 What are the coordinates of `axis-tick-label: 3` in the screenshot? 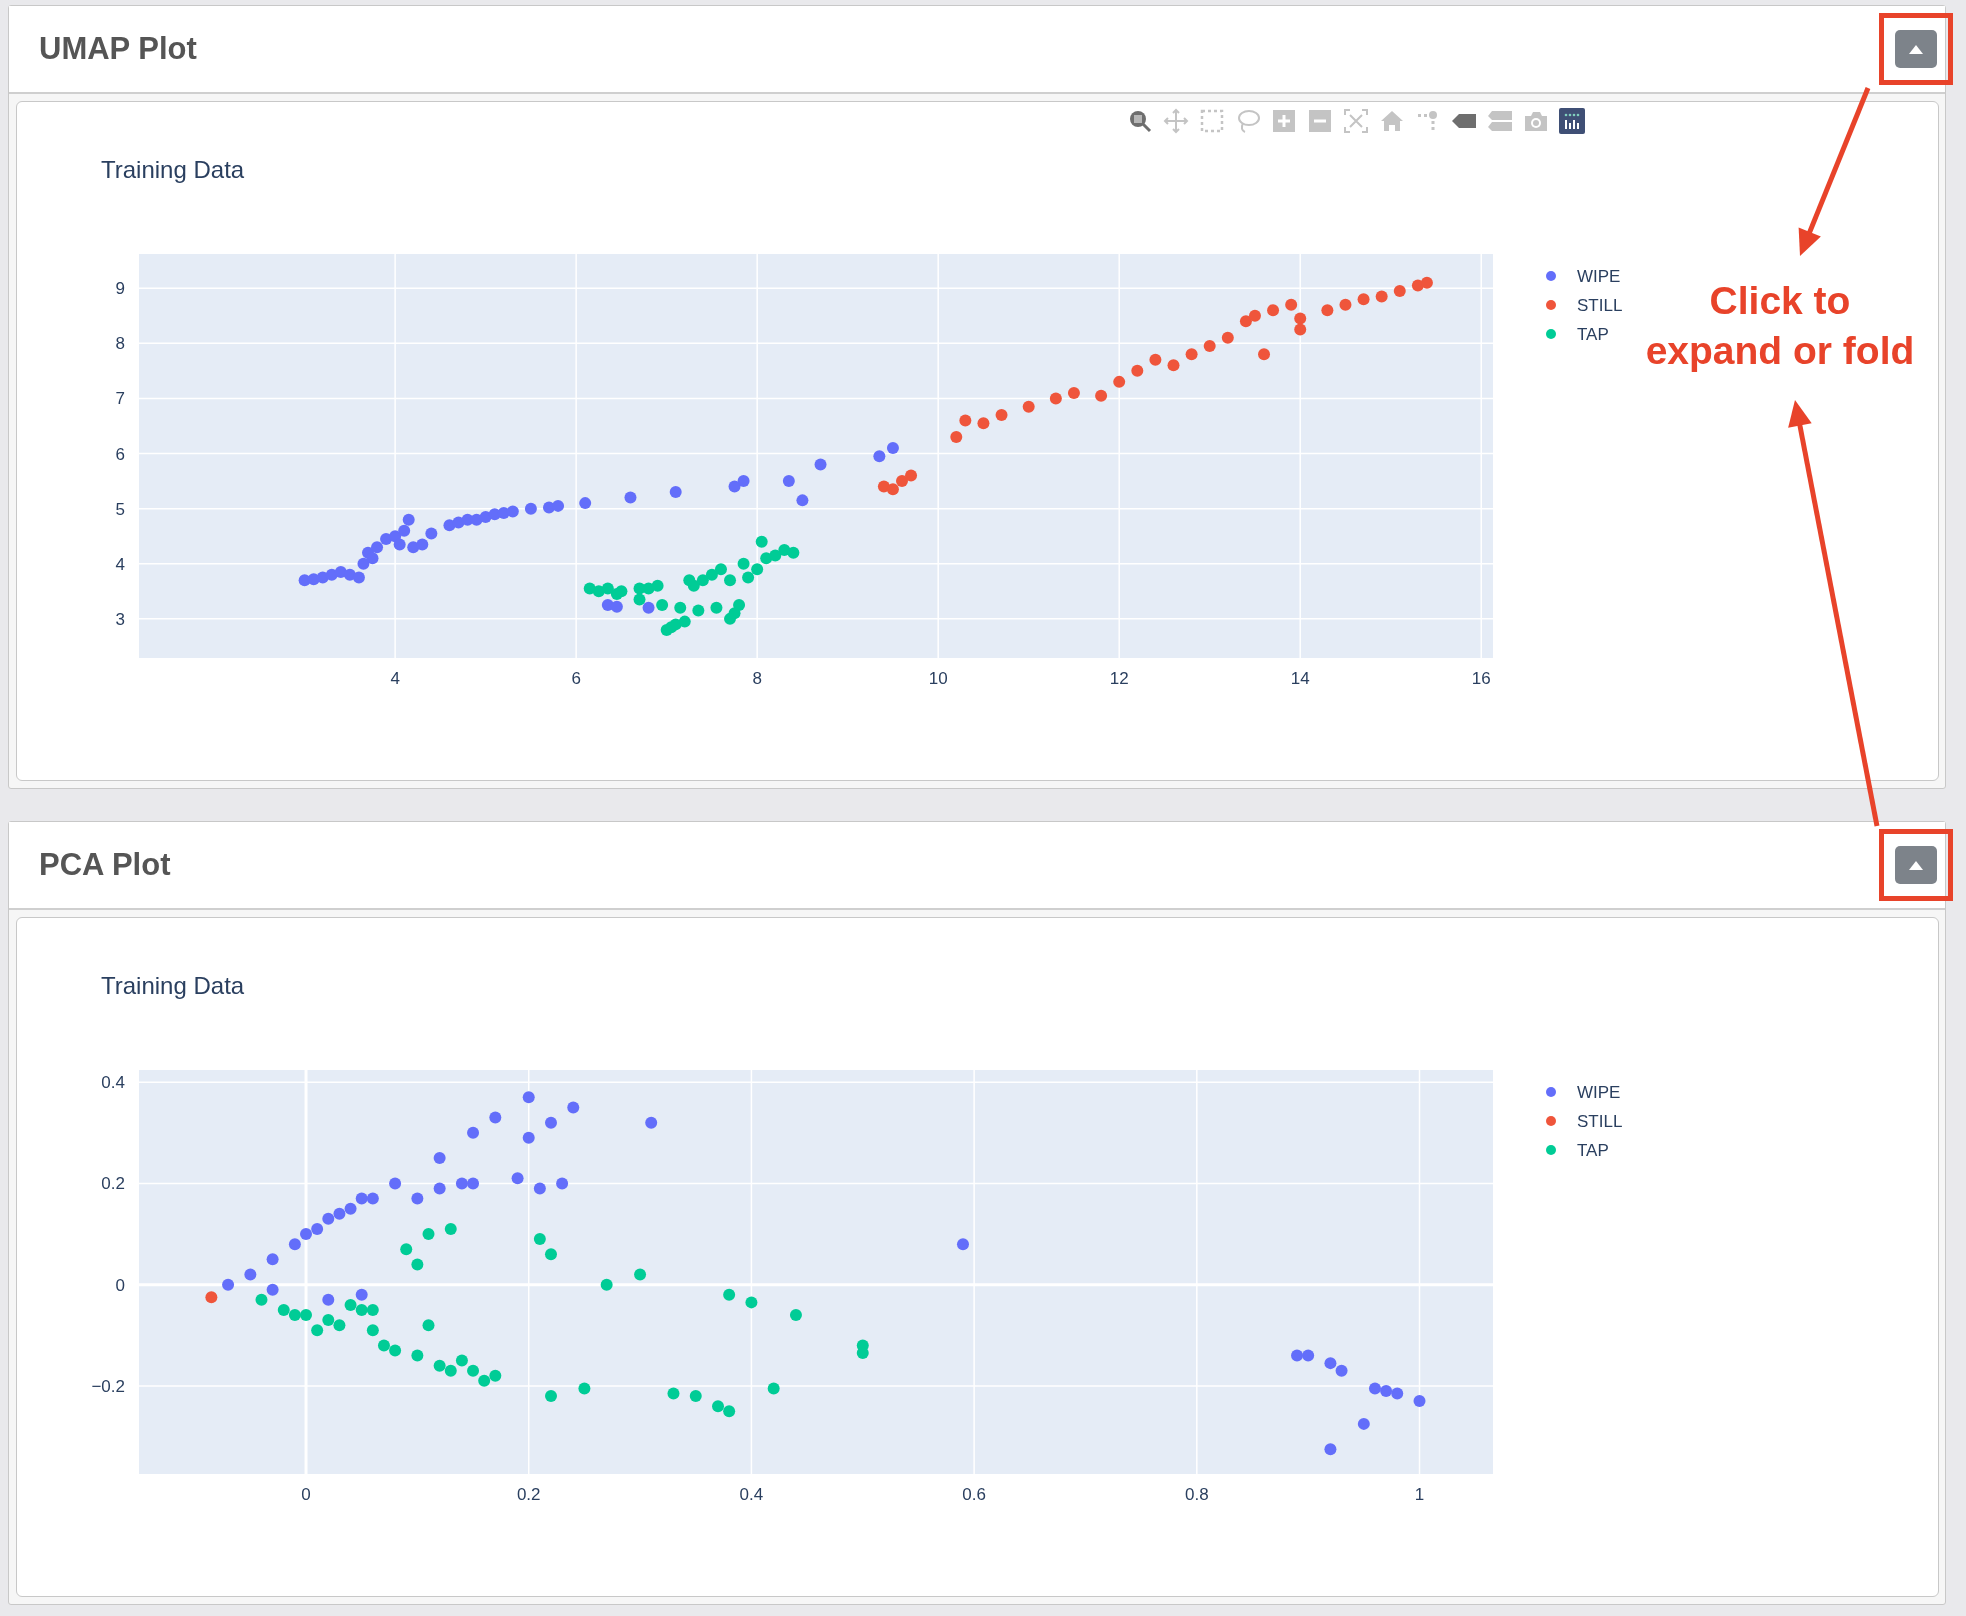 It's located at (120, 619).